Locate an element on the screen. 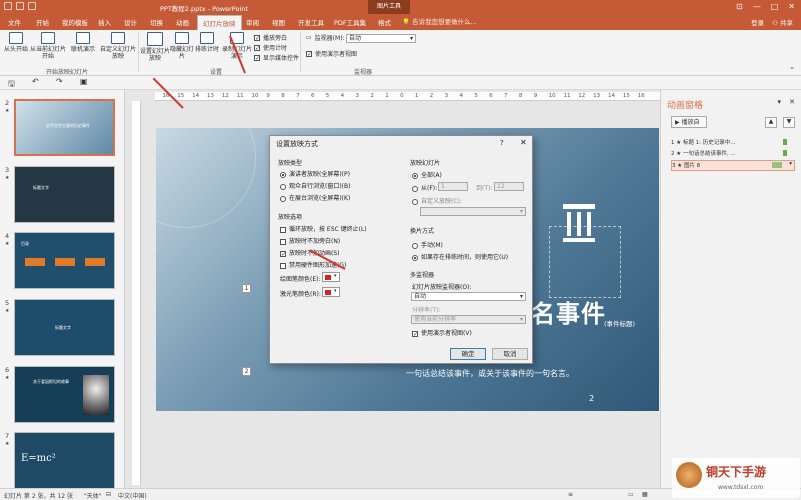 The width and height of the screenshot is (801, 500). kiosk-radio: 在展台浏览(全屏幕)(K) is located at coordinates (315, 197).